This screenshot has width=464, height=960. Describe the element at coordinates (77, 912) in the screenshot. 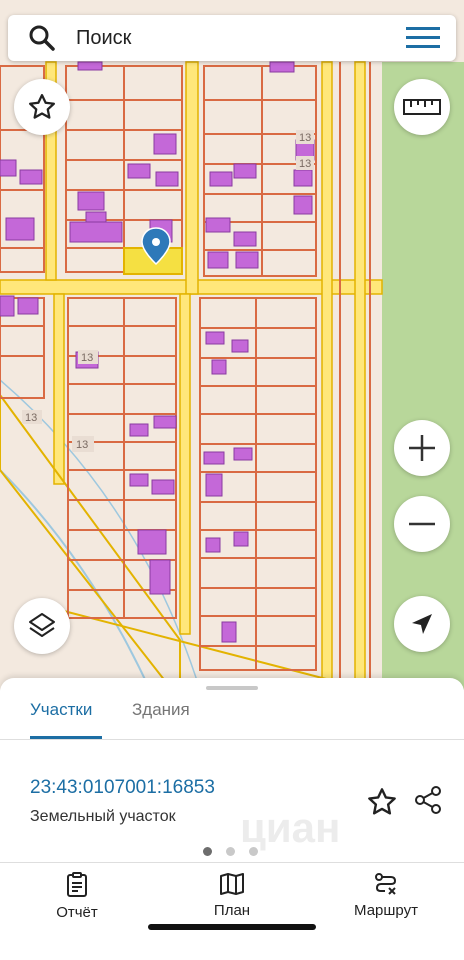

I see `nav-report-label: Отчёт` at that location.